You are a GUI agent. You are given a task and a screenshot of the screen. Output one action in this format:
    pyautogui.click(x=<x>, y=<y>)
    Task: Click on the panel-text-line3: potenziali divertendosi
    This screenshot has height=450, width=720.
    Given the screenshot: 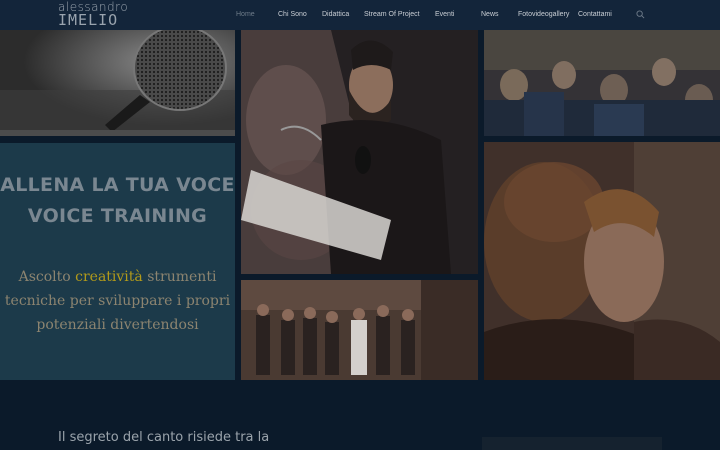 What is the action you would take?
    pyautogui.click(x=117, y=325)
    